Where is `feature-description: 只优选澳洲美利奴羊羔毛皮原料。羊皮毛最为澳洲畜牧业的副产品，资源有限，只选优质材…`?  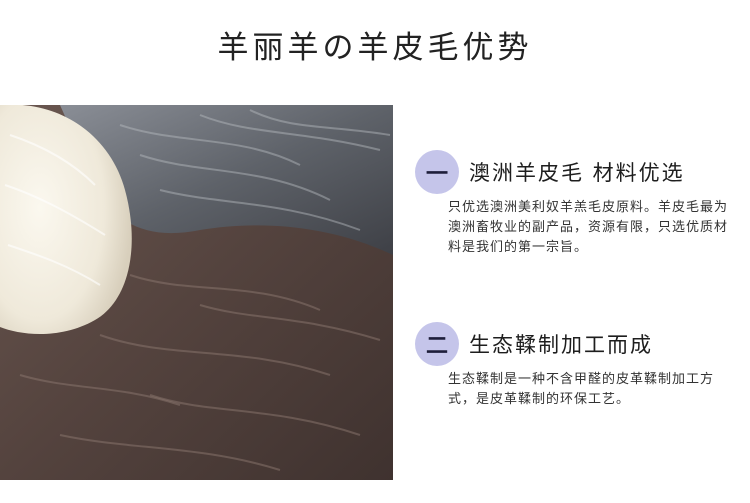 feature-description: 只优选澳洲美利奴羊羔毛皮原料。羊皮毛最为澳洲畜牧业的副产品，资源有限，只选优质材… is located at coordinates (588, 227).